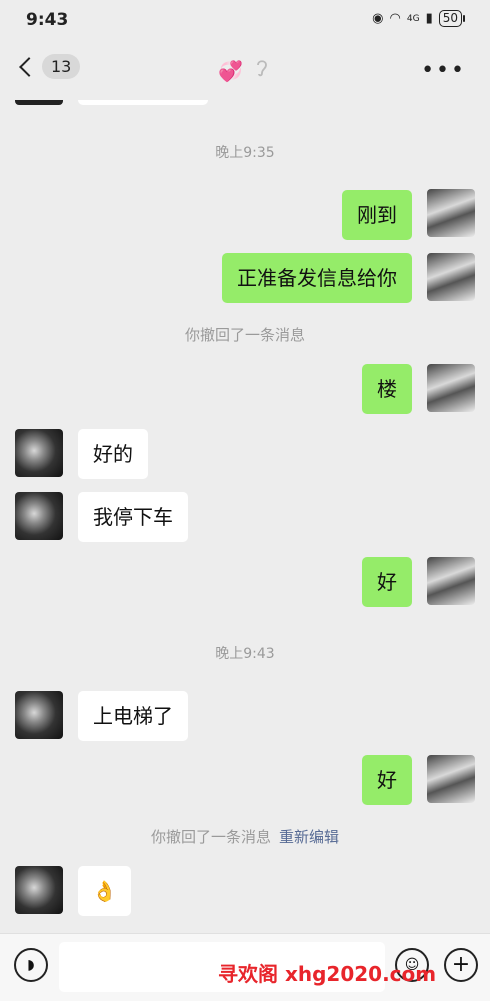 This screenshot has width=490, height=1001. Describe the element at coordinates (262, 70) in the screenshot. I see `ear-icon` at that location.